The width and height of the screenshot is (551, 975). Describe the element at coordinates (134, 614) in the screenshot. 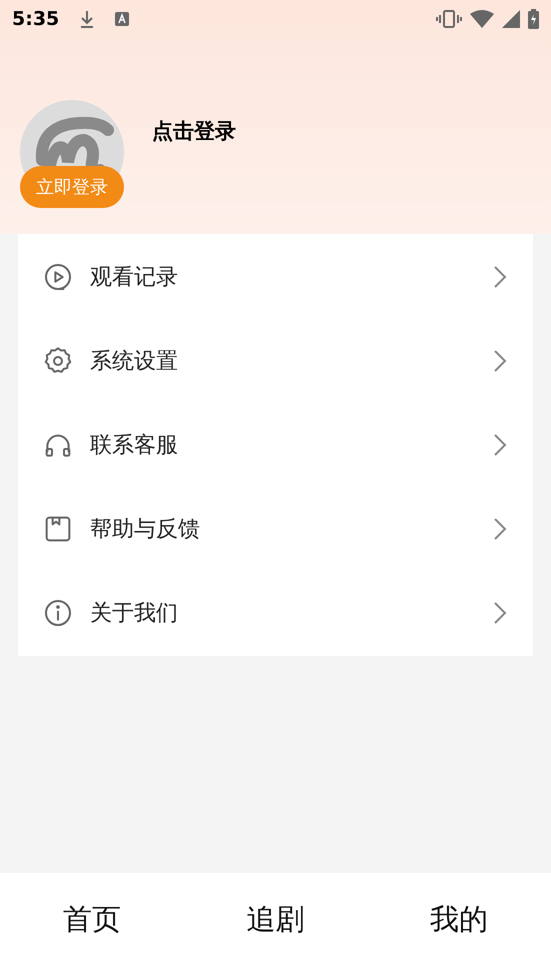

I see `menu-label: 关于我们` at that location.